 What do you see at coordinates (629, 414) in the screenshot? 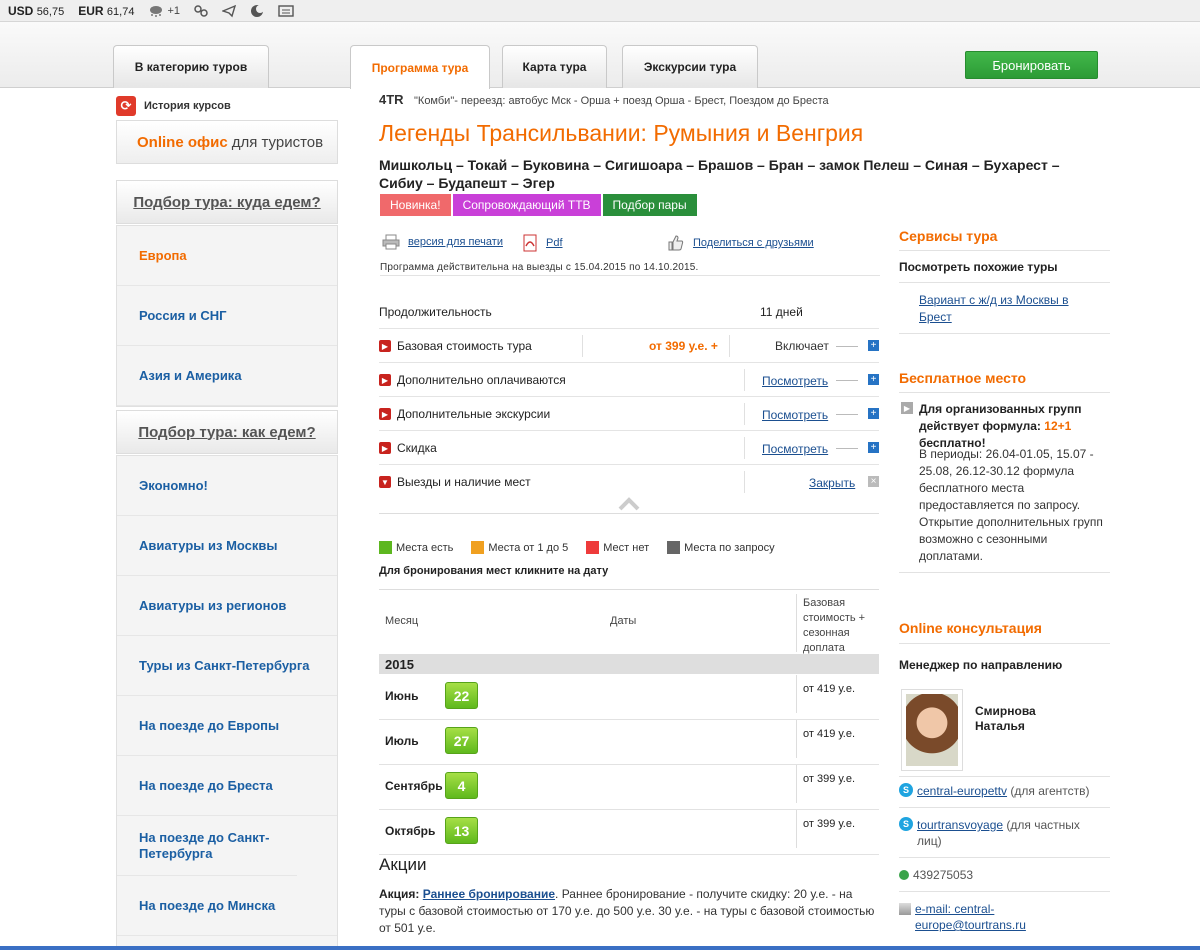
I see `extra-excursions-row: ▶ Дополнительные экскурсии Посмотреть +` at bounding box center [629, 414].